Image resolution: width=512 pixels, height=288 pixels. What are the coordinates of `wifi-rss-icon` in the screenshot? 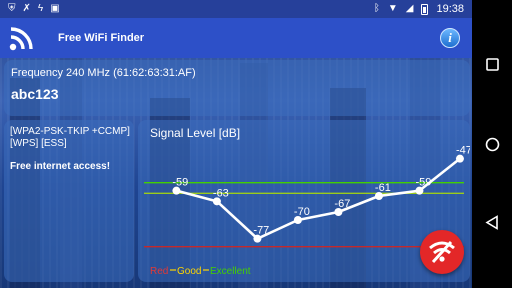 It's located at (21, 39).